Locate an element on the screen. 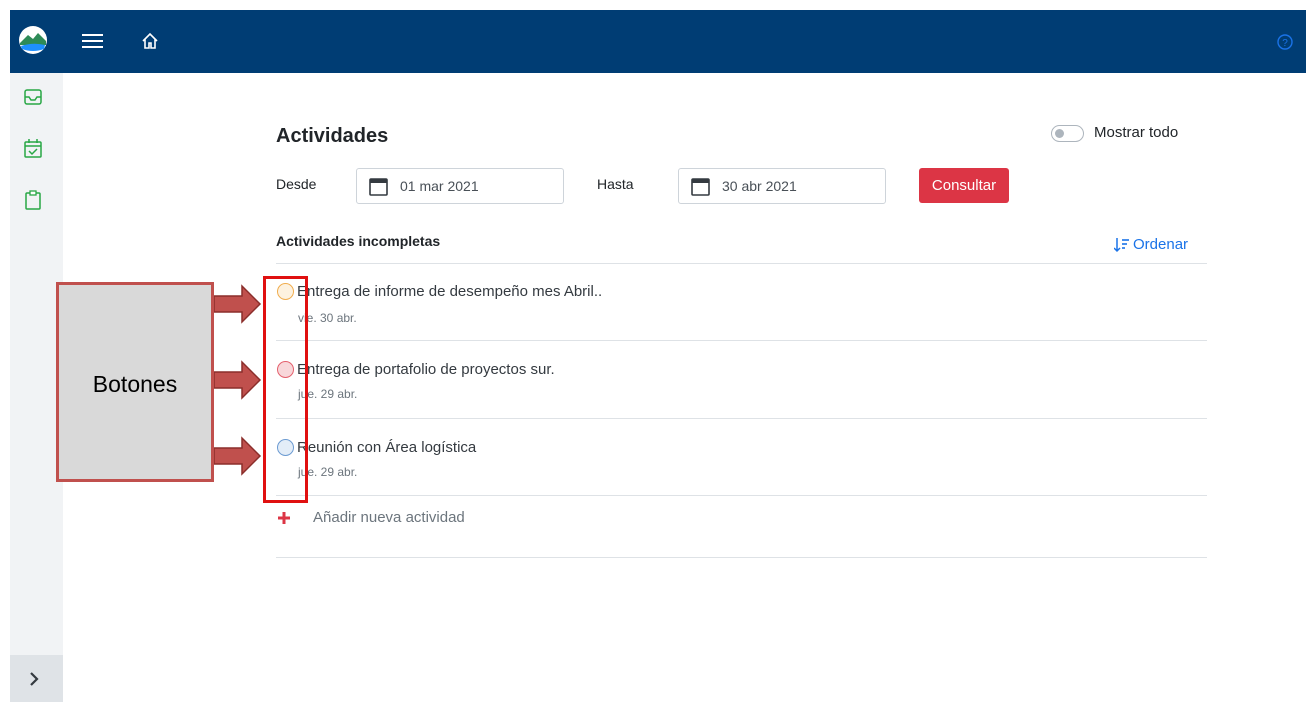 The height and width of the screenshot is (702, 1306). calendar-check-icon is located at coordinates (33, 148).